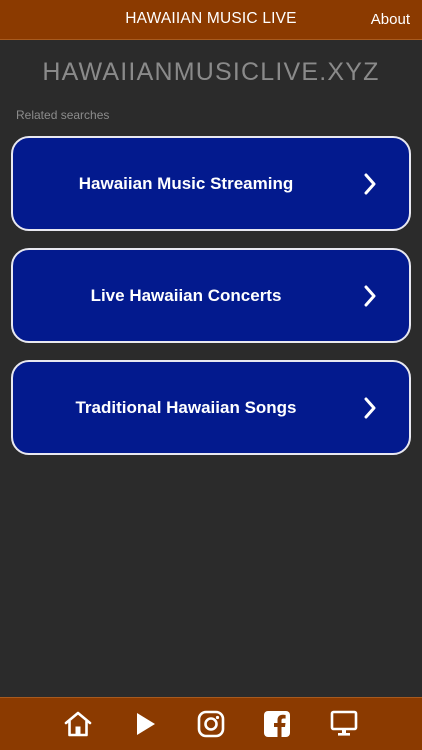 This screenshot has height=750, width=422. Describe the element at coordinates (390, 19) in the screenshot. I see `about-button: About` at that location.